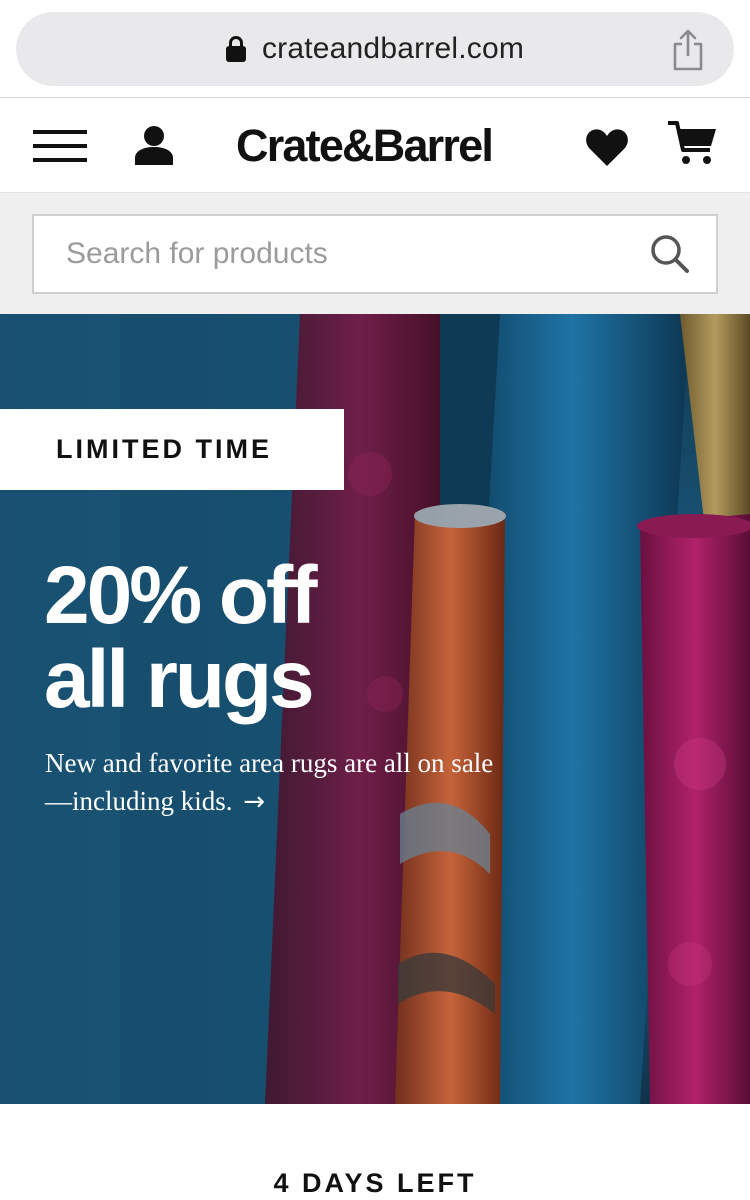 The height and width of the screenshot is (1200, 750). I want to click on cart-icon, so click(693, 143).